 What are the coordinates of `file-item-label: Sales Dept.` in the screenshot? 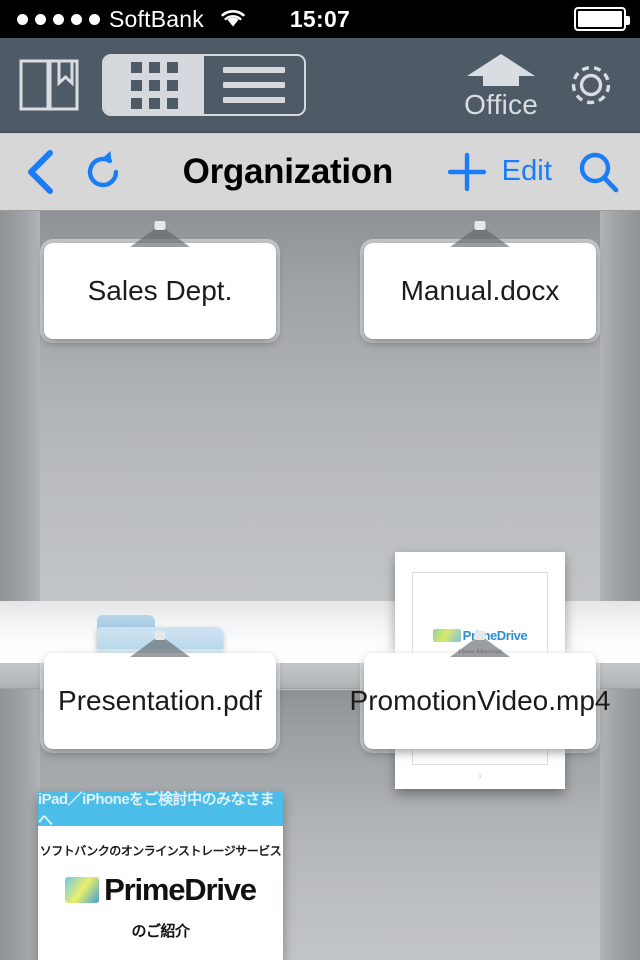 It's located at (160, 280).